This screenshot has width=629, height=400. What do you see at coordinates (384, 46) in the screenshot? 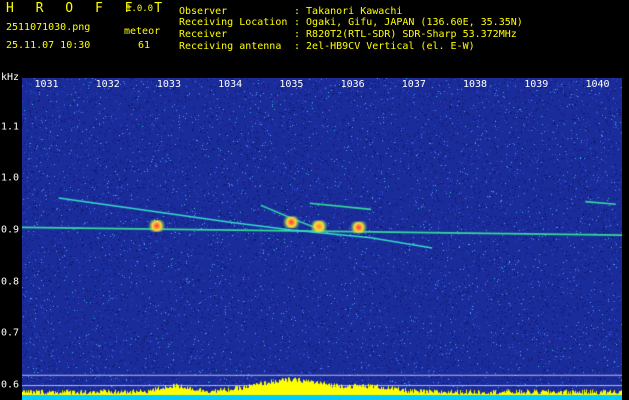
I see `antenna-value: : 2el-HB9CV Vertical (el. E-W)` at bounding box center [384, 46].